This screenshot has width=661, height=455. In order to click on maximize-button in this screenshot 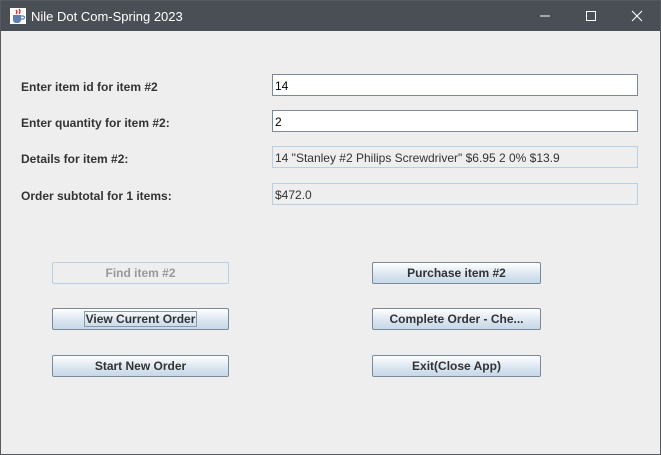, I will do `click(591, 16)`.